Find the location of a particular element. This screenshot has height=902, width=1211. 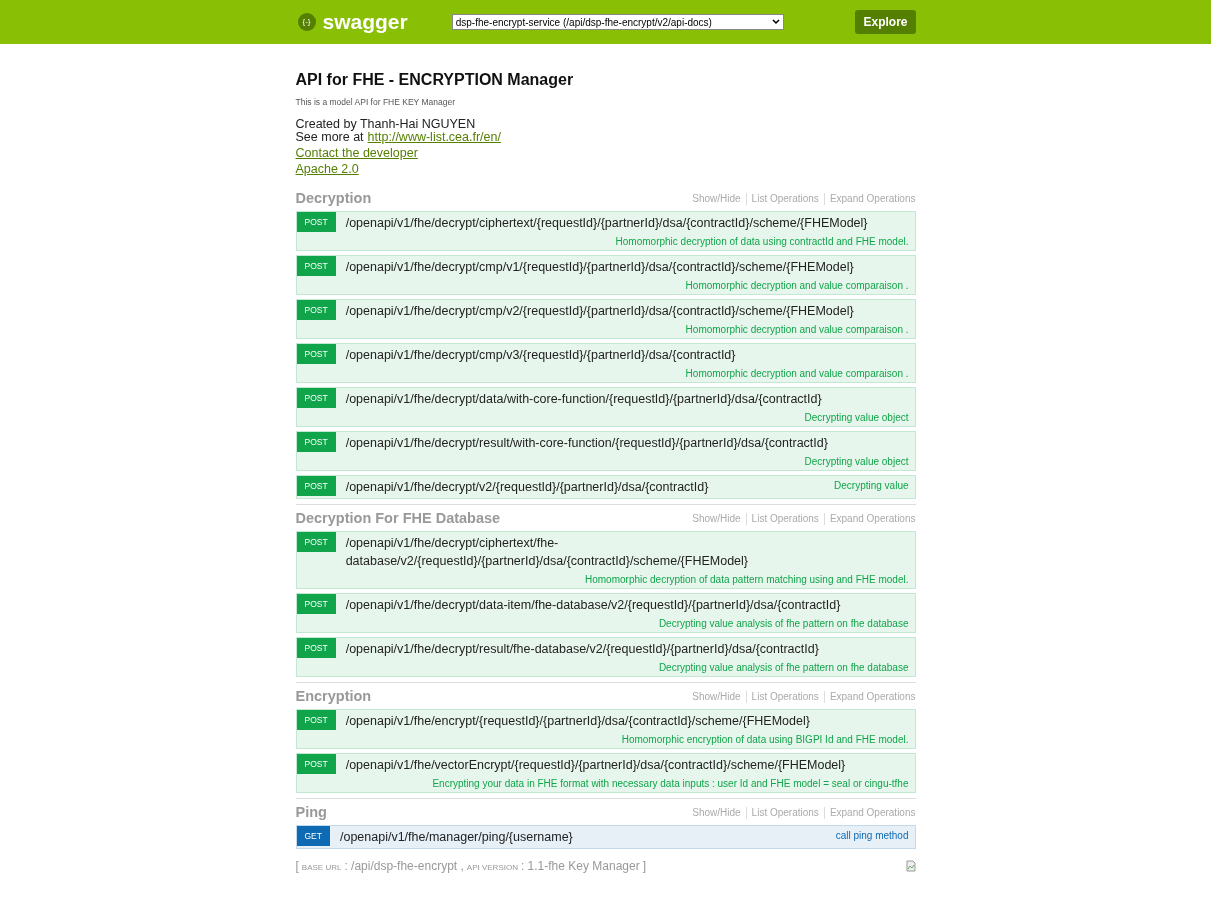

operation-path: /openapi/v1/fhe/decrypt/cmp/v2/{requestId}/{partnerId}/dsa/{contractId}/scheme/{FHEModel} is located at coordinates (599, 309).